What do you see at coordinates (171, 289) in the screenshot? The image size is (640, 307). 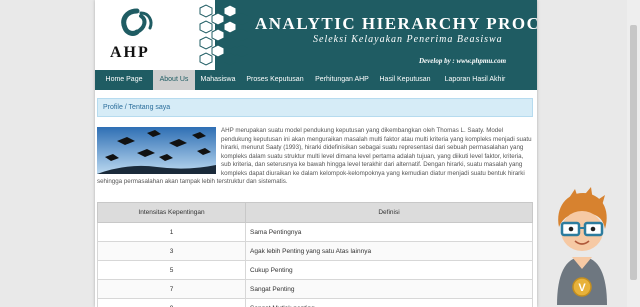 I see `intensity-value: 7` at bounding box center [171, 289].